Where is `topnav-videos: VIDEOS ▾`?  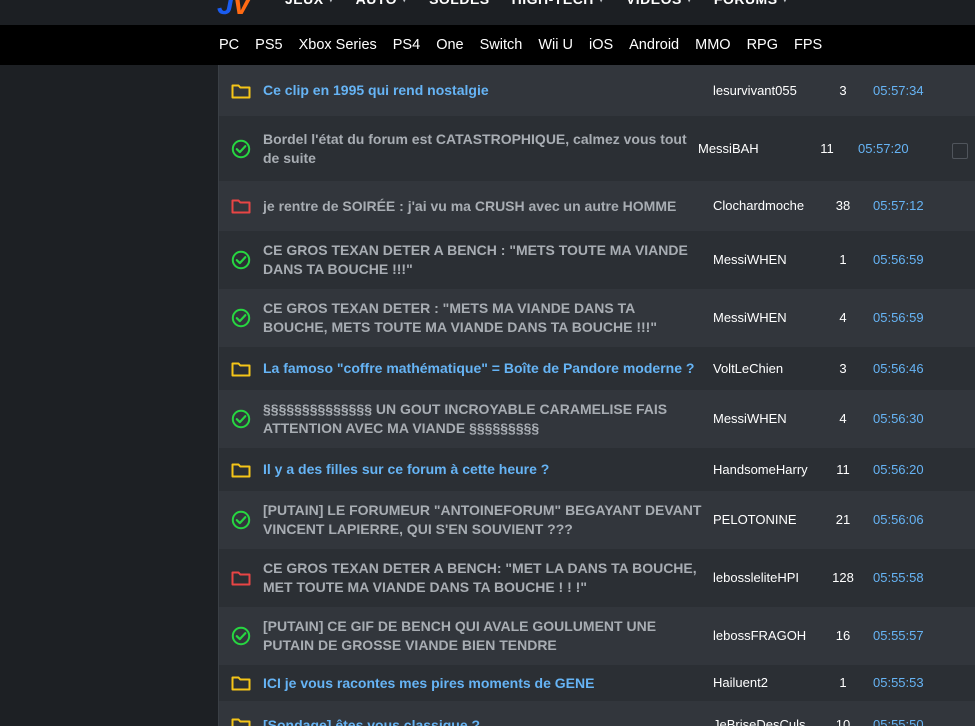 topnav-videos: VIDEOS ▾ is located at coordinates (659, 3).